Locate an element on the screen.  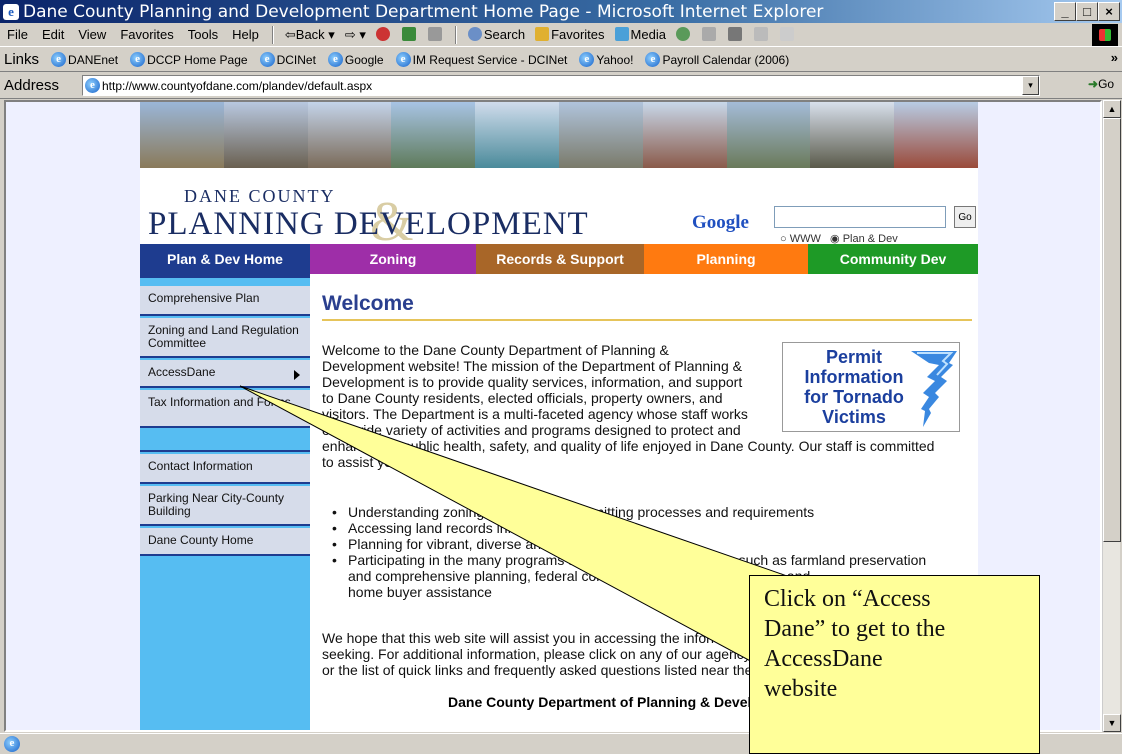
scroll-thumb is located at coordinates (1112, 330).